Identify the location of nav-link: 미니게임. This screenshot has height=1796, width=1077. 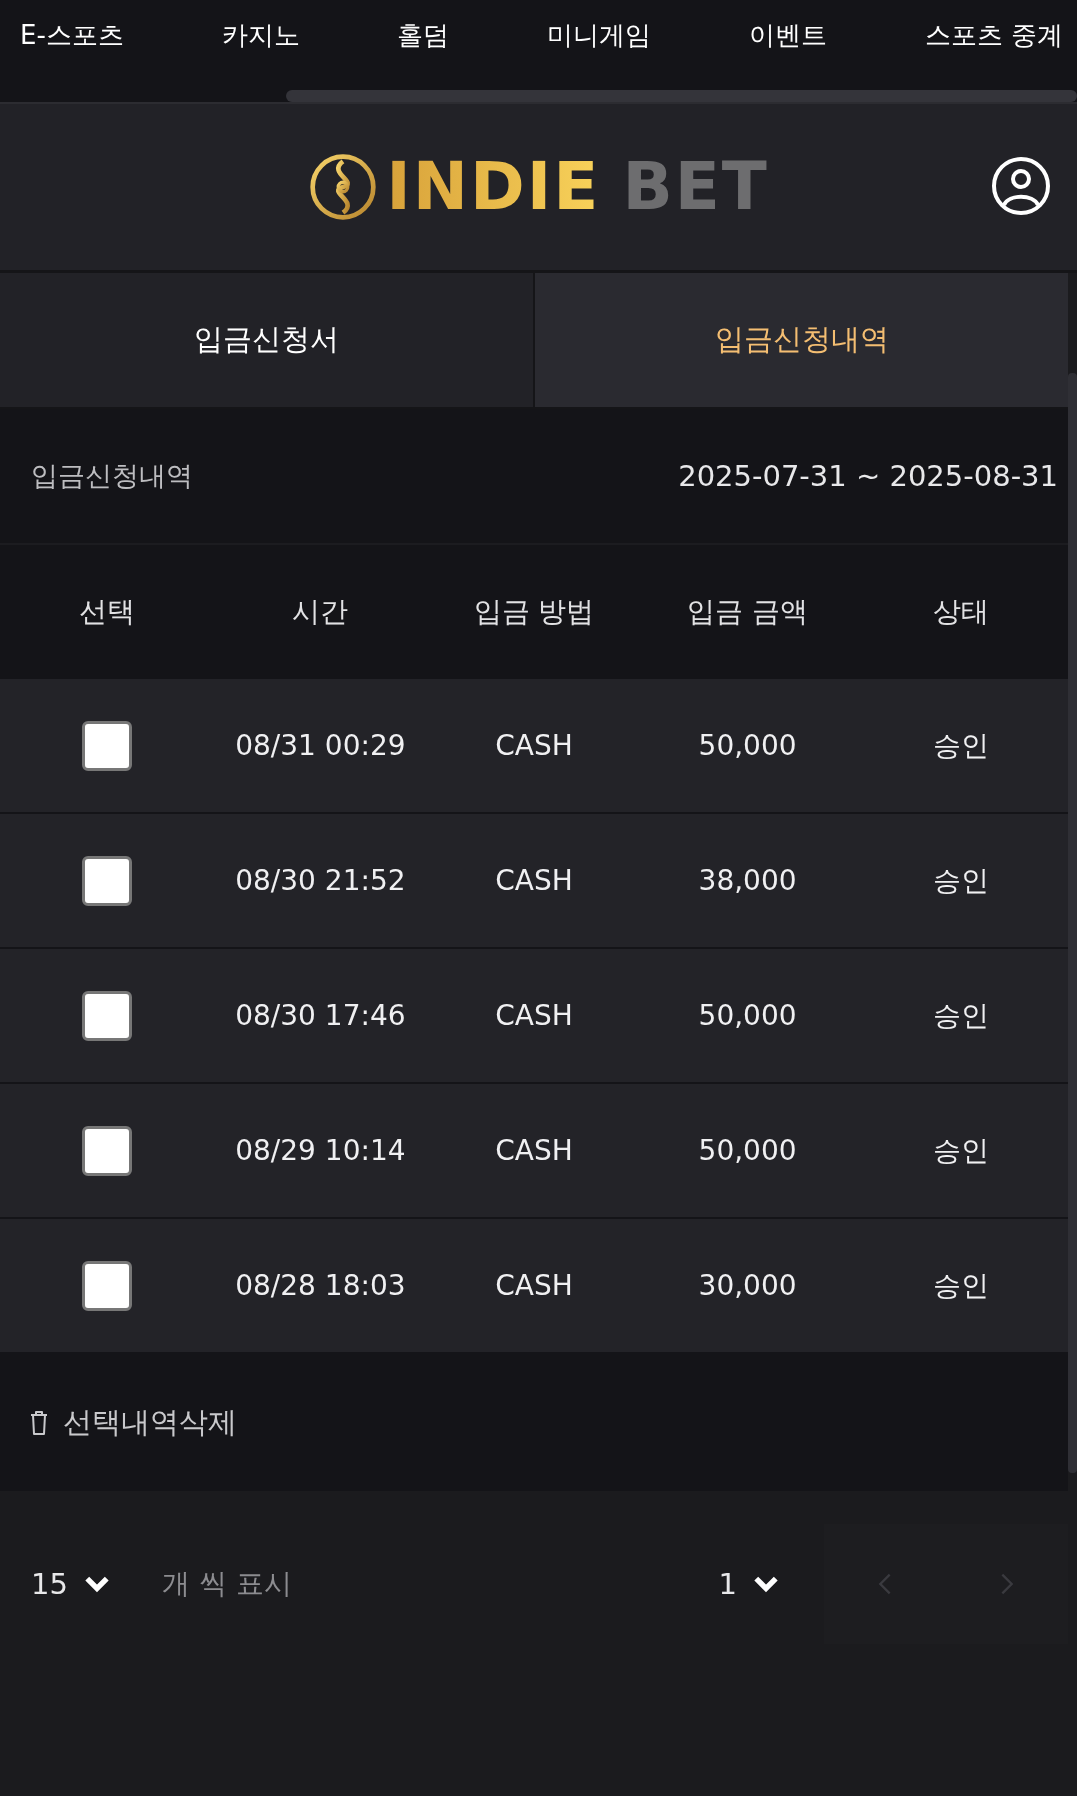
(599, 41).